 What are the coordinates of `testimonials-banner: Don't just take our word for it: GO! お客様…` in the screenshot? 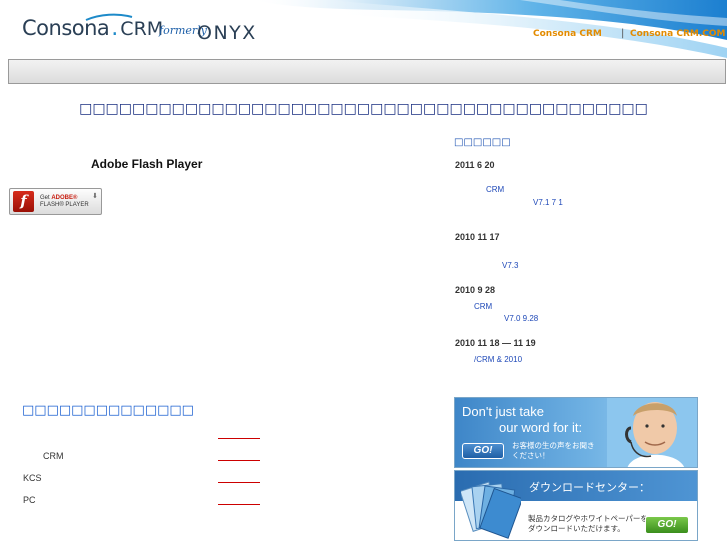 It's located at (576, 432).